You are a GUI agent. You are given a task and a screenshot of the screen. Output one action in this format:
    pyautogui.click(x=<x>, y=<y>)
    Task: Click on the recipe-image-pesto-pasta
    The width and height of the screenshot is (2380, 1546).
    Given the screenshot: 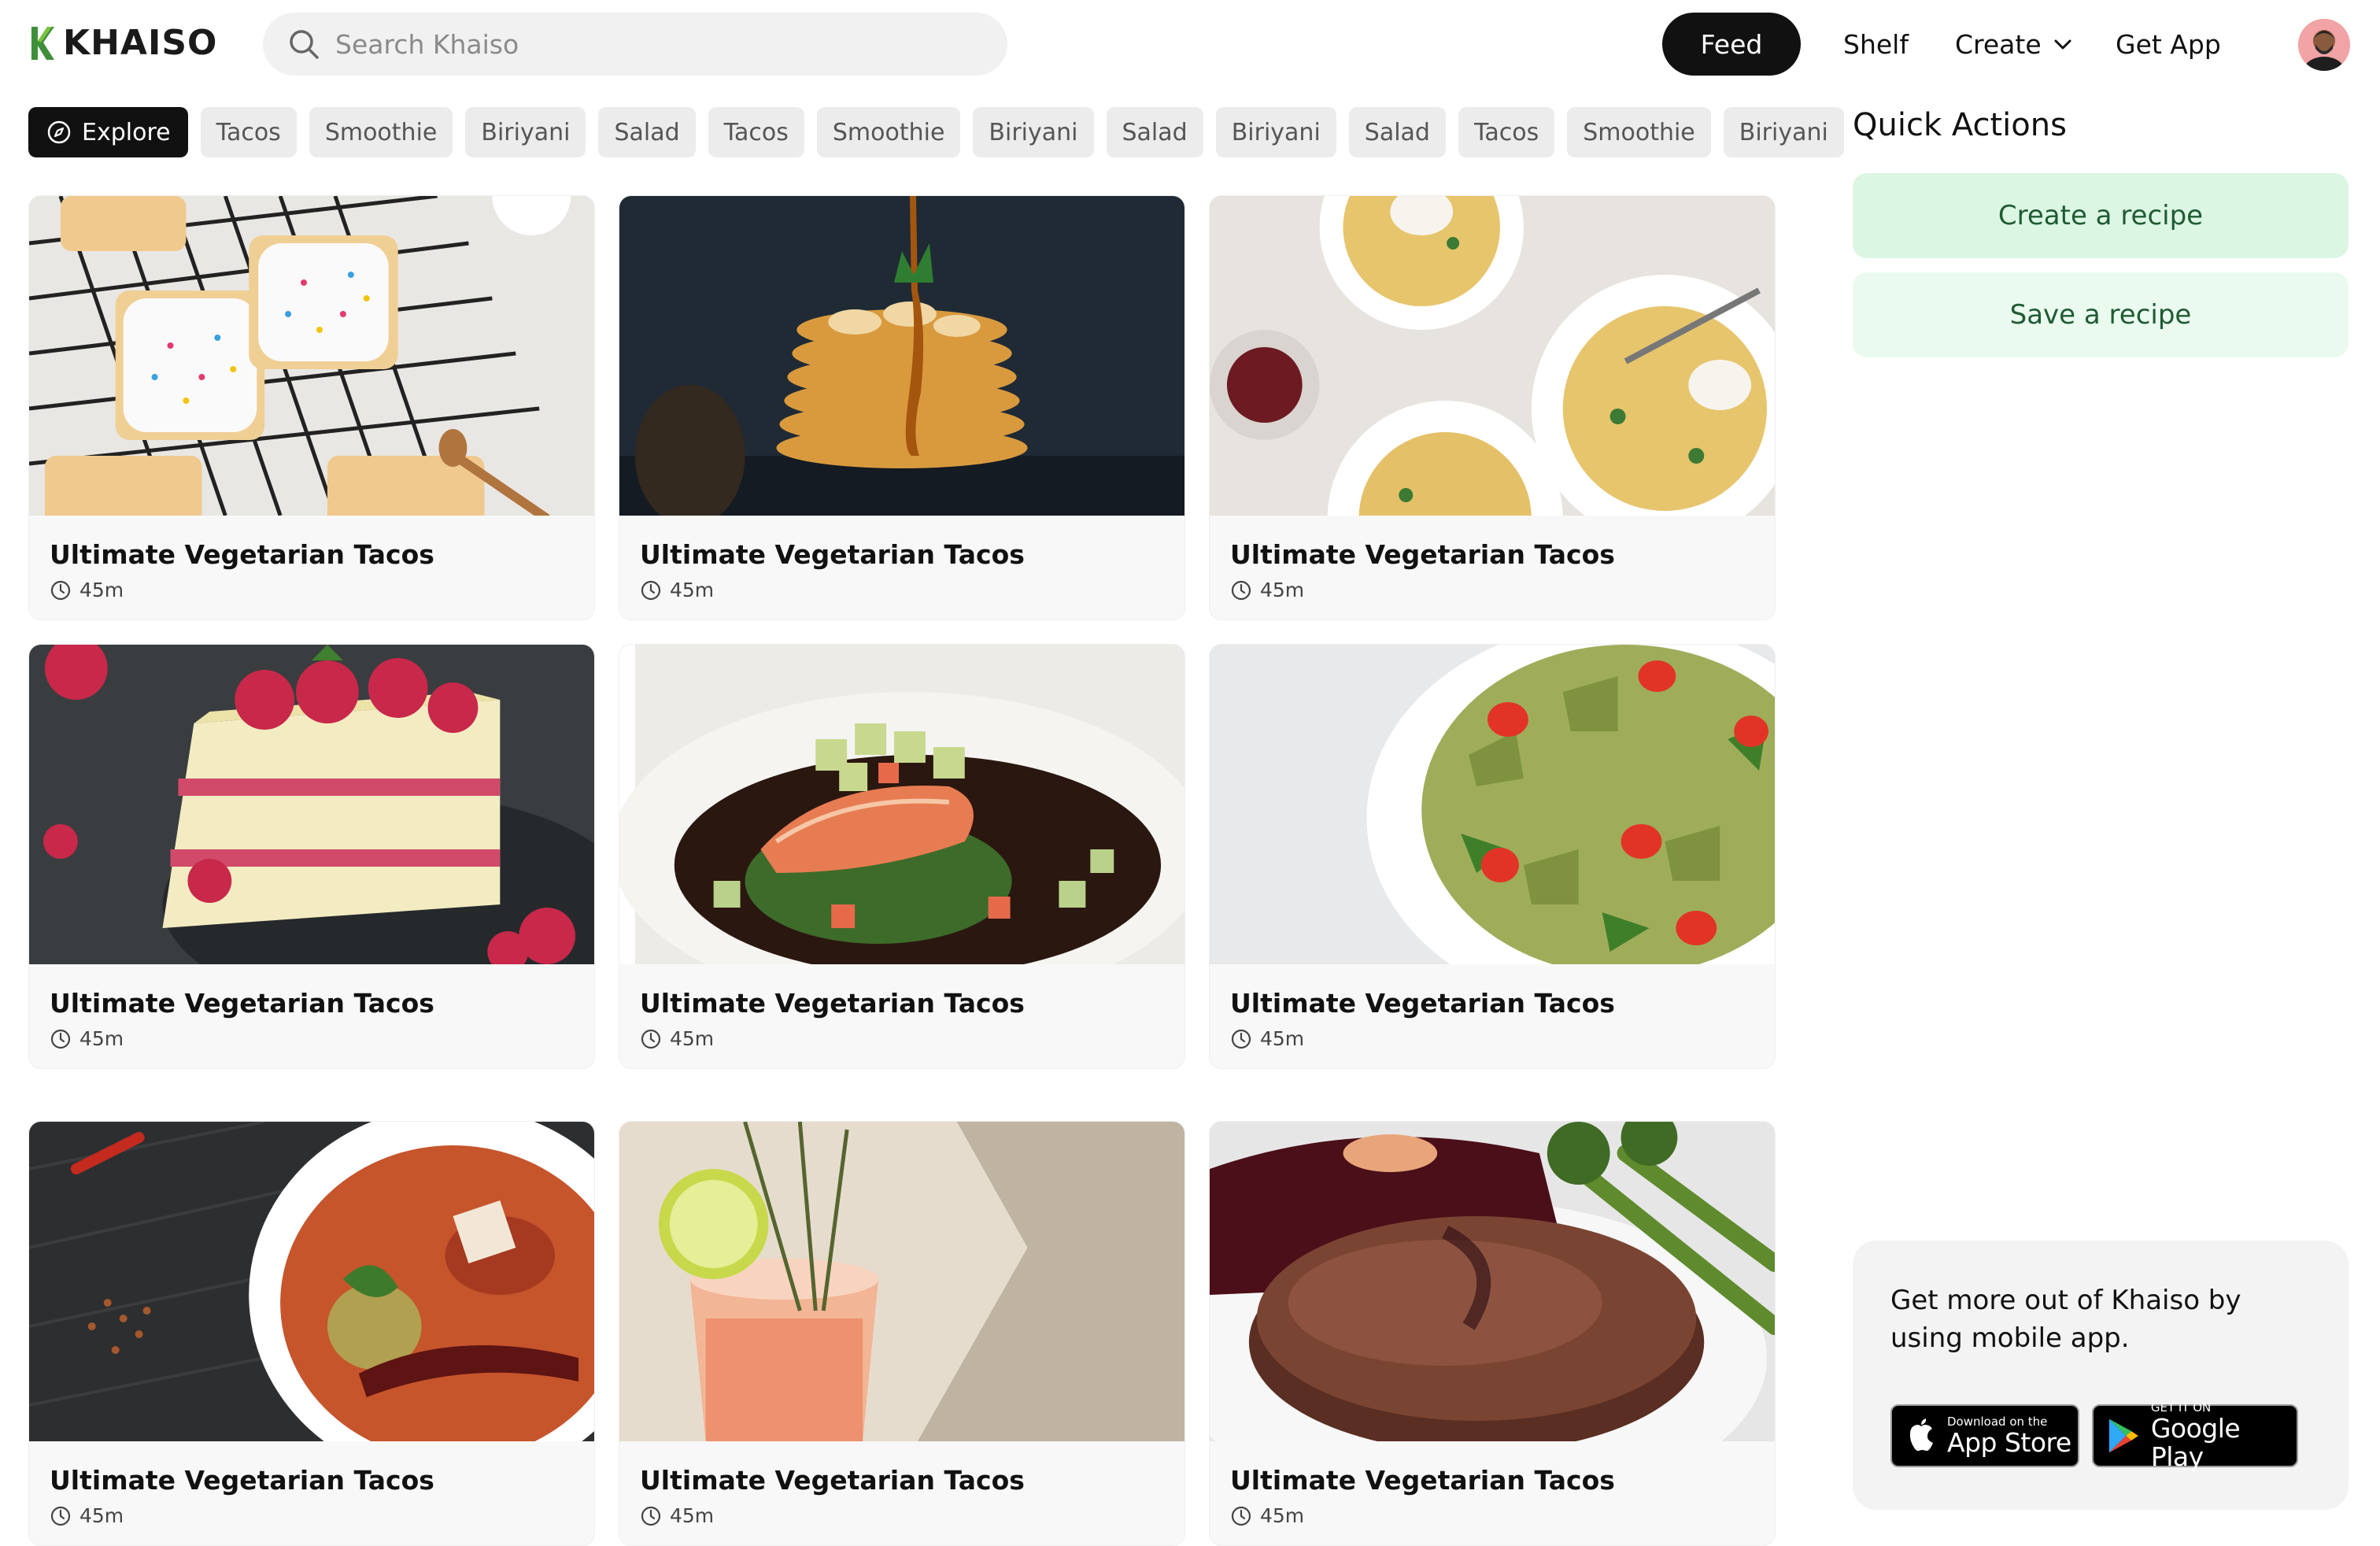 What is the action you would take?
    pyautogui.click(x=1492, y=805)
    